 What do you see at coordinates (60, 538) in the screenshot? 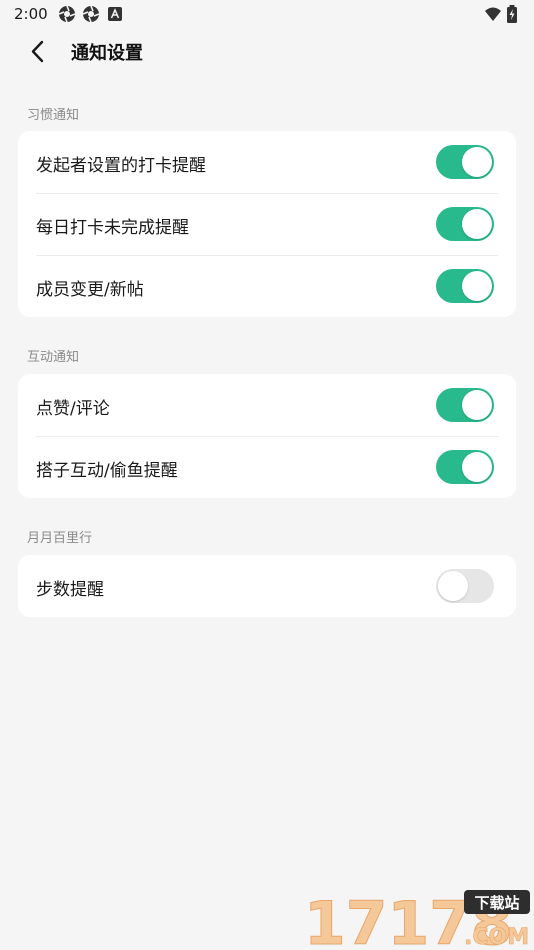
I see `section-label-walk: 月月百里行` at bounding box center [60, 538].